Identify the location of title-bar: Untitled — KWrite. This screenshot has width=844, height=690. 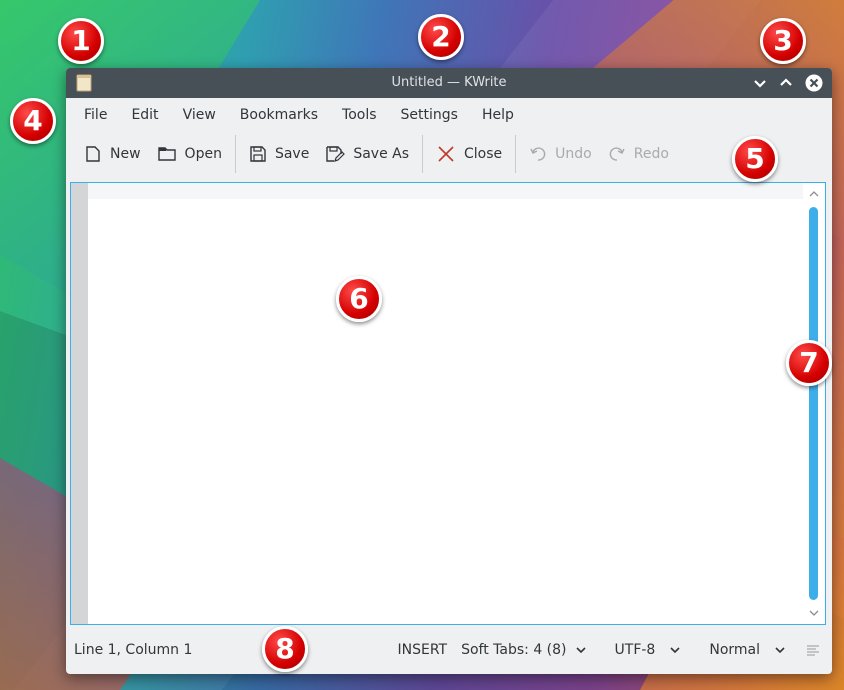
(449, 83).